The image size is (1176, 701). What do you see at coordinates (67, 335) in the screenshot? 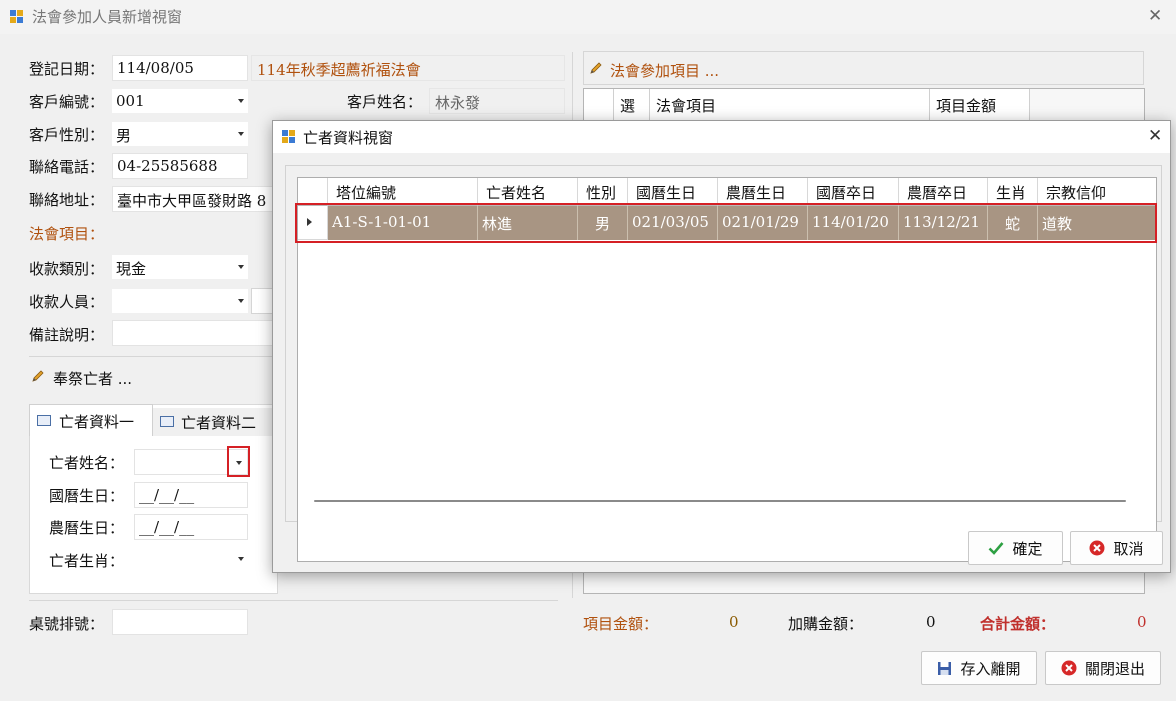
I see `remarks-label: 備註說明：` at bounding box center [67, 335].